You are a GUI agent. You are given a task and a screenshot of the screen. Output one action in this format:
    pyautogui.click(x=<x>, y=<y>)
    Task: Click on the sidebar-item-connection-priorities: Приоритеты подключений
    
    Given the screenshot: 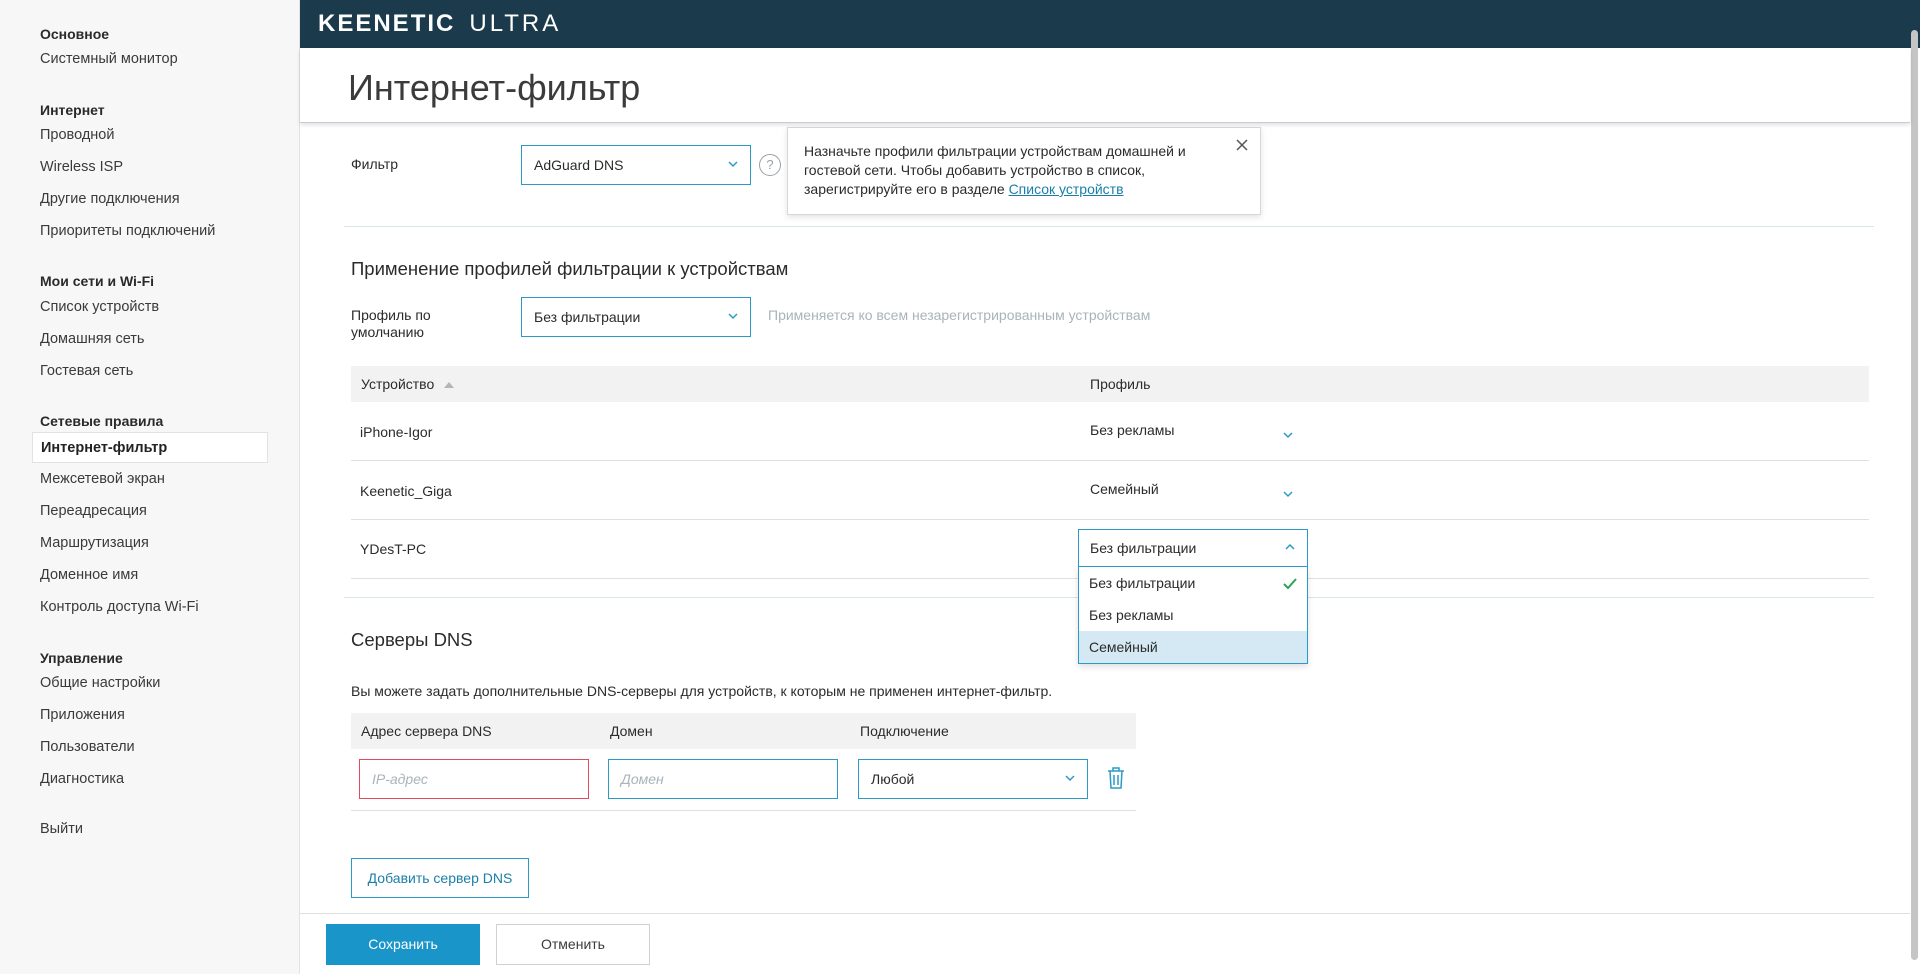 What is the action you would take?
    pyautogui.click(x=127, y=231)
    